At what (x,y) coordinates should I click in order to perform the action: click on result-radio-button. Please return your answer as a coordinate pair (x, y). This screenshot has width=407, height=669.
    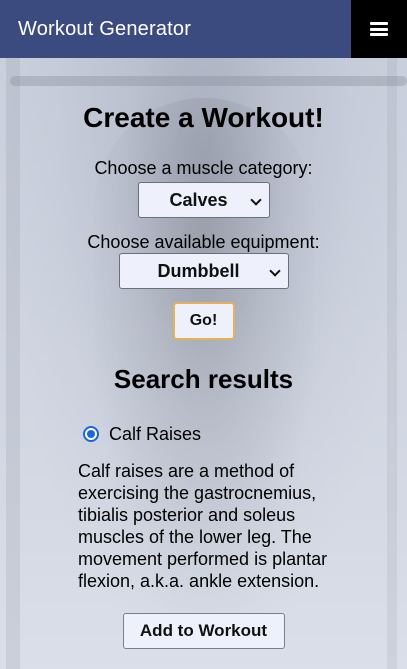
    Looking at the image, I should click on (91, 434).